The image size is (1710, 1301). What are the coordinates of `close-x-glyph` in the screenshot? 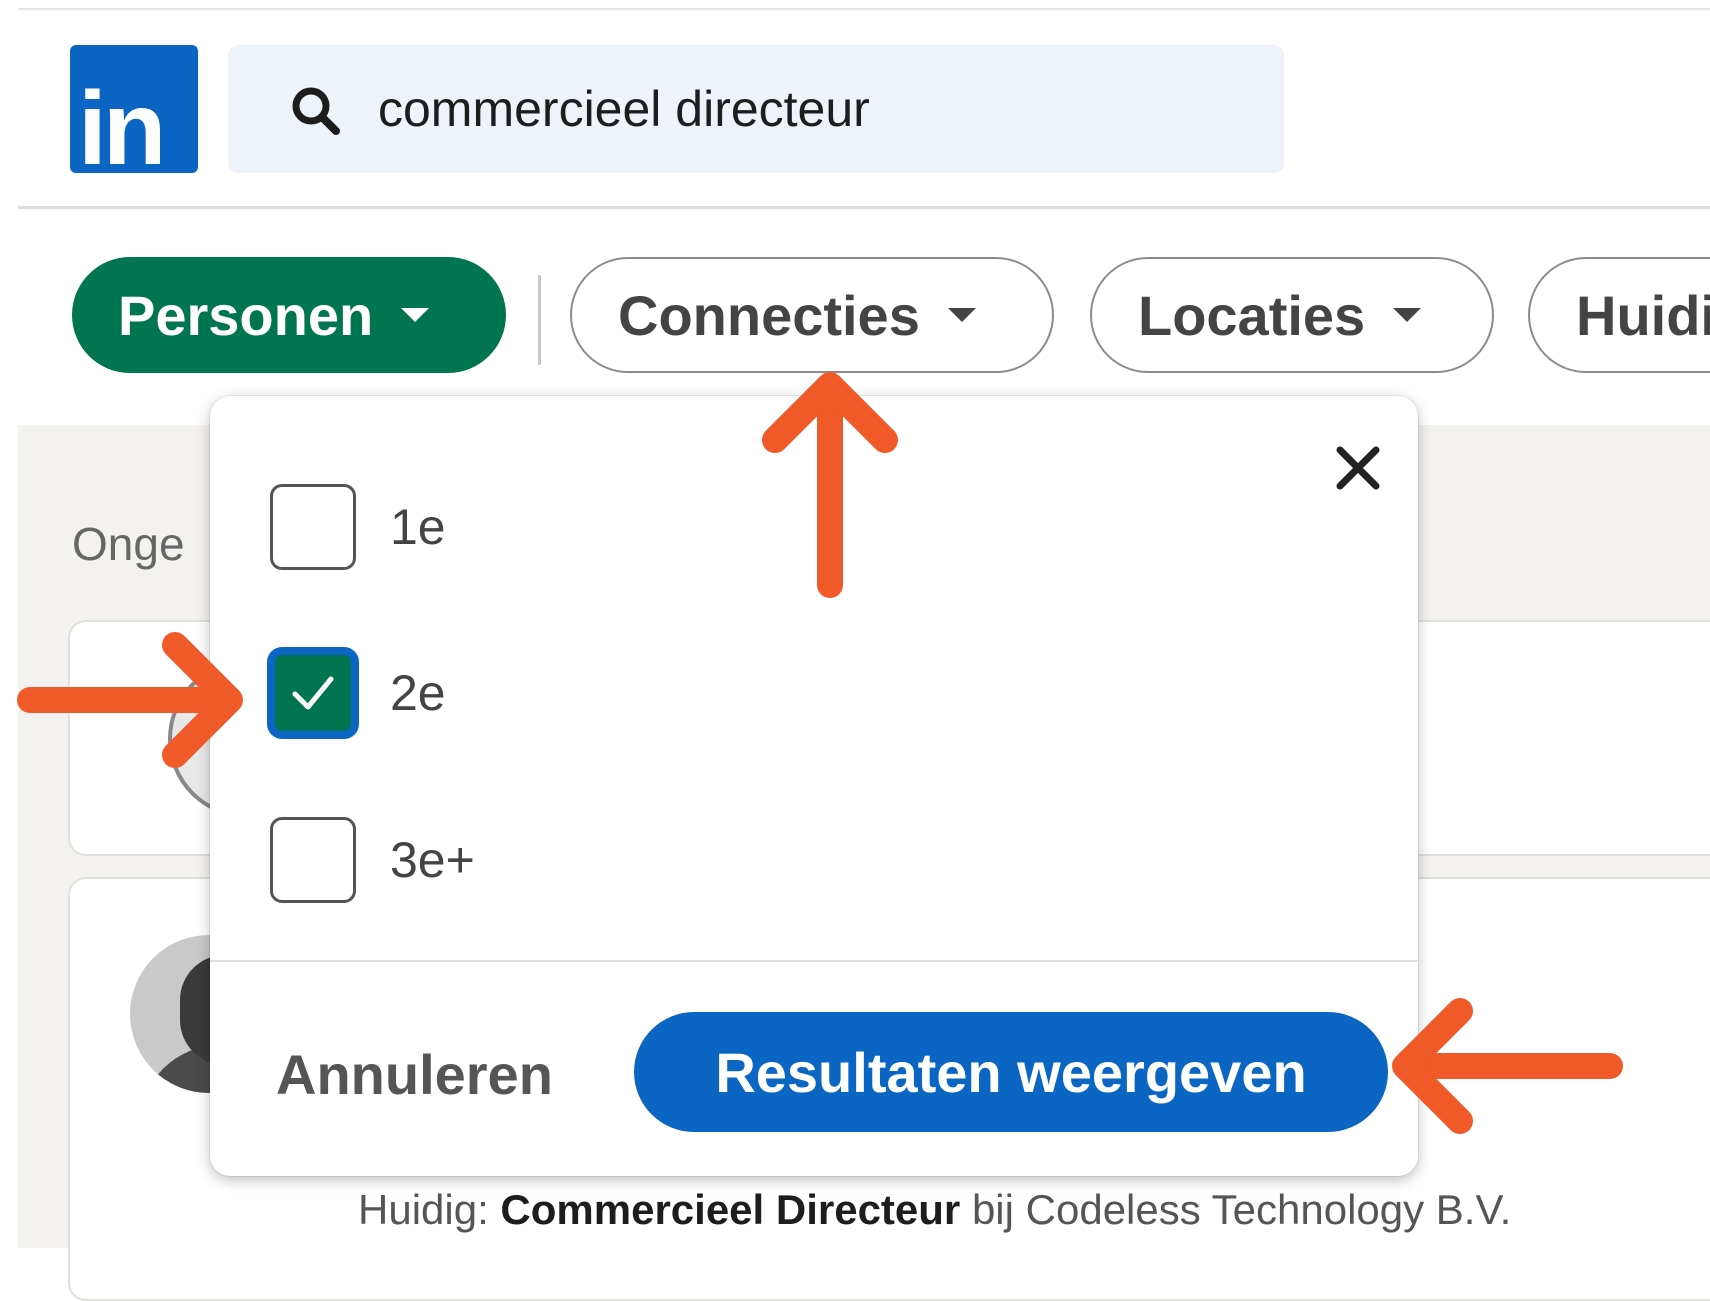 It's located at (1358, 468).